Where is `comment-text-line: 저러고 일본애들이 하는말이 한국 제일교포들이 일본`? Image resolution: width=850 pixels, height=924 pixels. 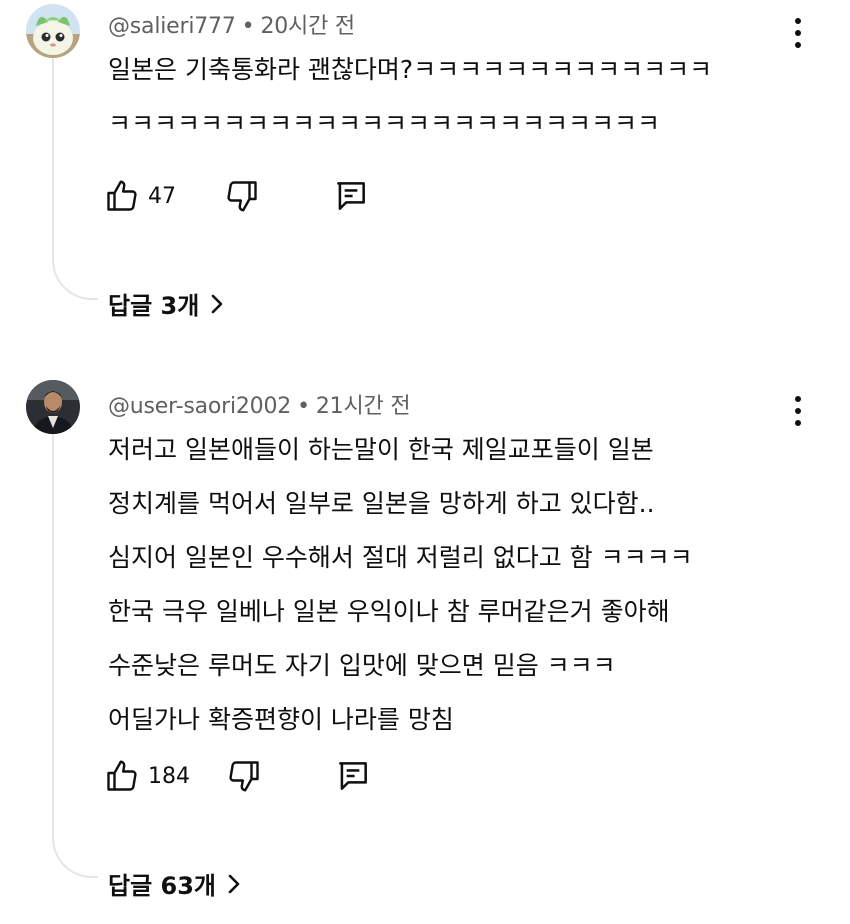 comment-text-line: 저러고 일본애들이 하는말이 한국 제일교포들이 일본 is located at coordinates (381, 449).